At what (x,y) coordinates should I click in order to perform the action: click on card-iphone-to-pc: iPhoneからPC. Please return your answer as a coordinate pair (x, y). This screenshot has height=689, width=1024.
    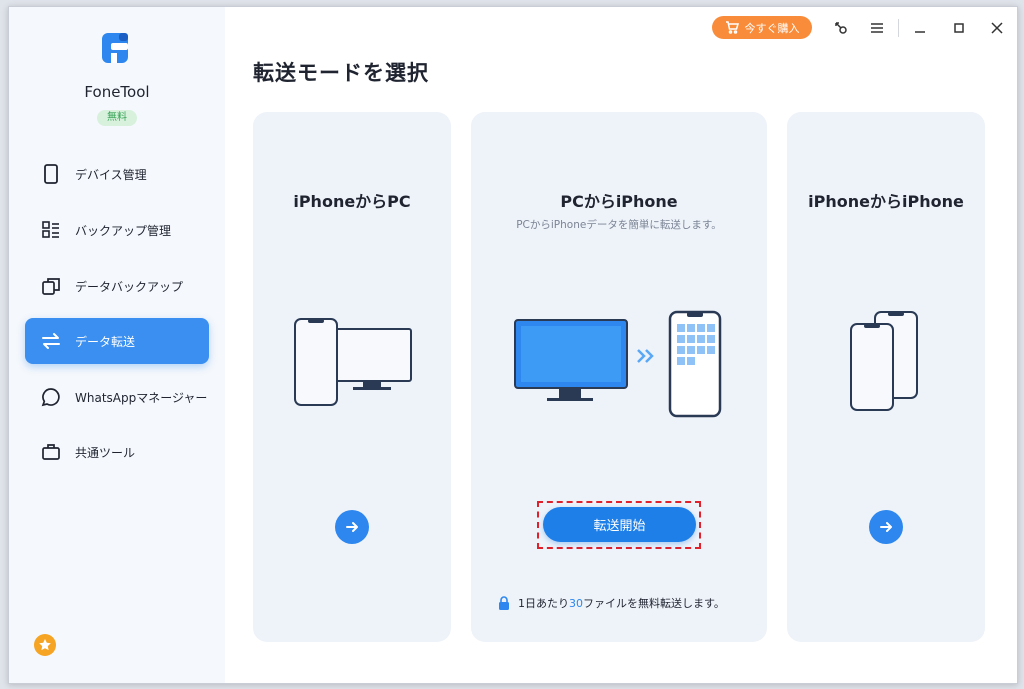
    Looking at the image, I should click on (352, 377).